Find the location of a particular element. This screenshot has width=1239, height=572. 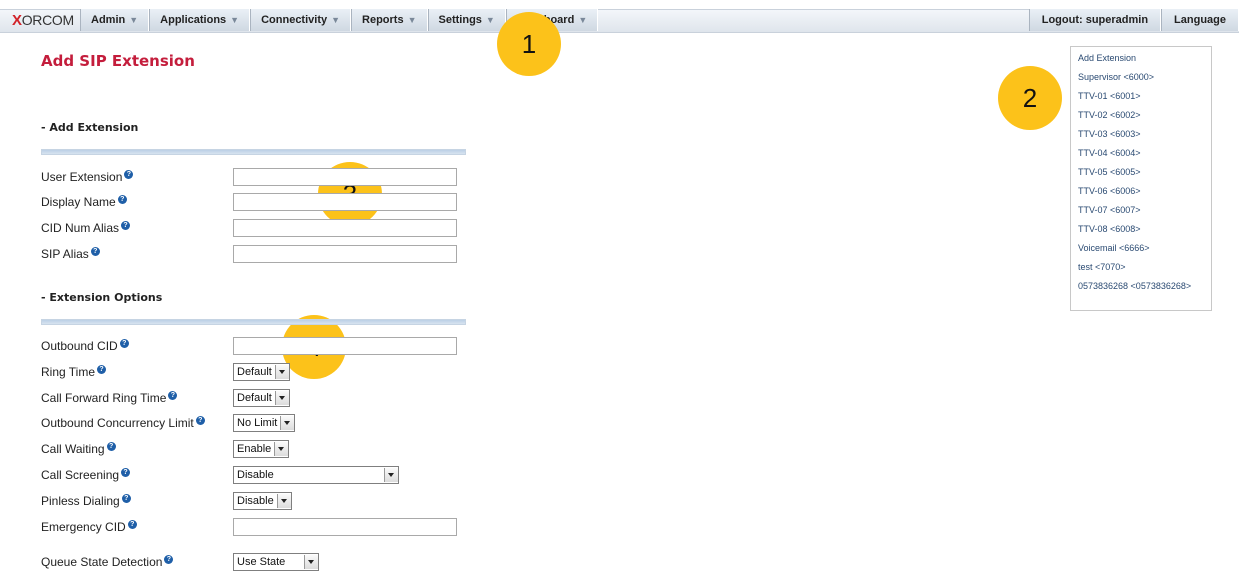

call-forward-ring-time-select: Default is located at coordinates (261, 398).